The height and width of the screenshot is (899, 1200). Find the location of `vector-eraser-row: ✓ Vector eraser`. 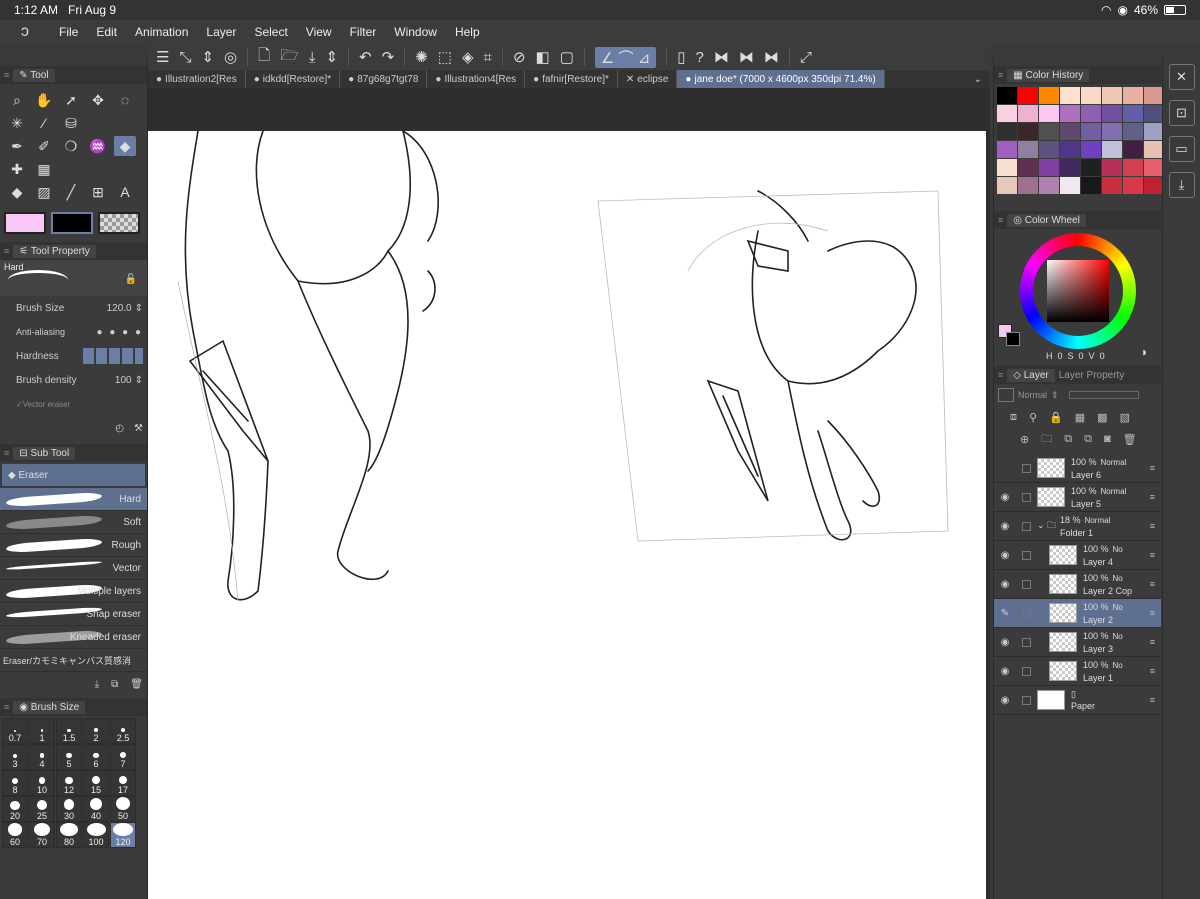

vector-eraser-row: ✓ Vector eraser is located at coordinates (73, 404).